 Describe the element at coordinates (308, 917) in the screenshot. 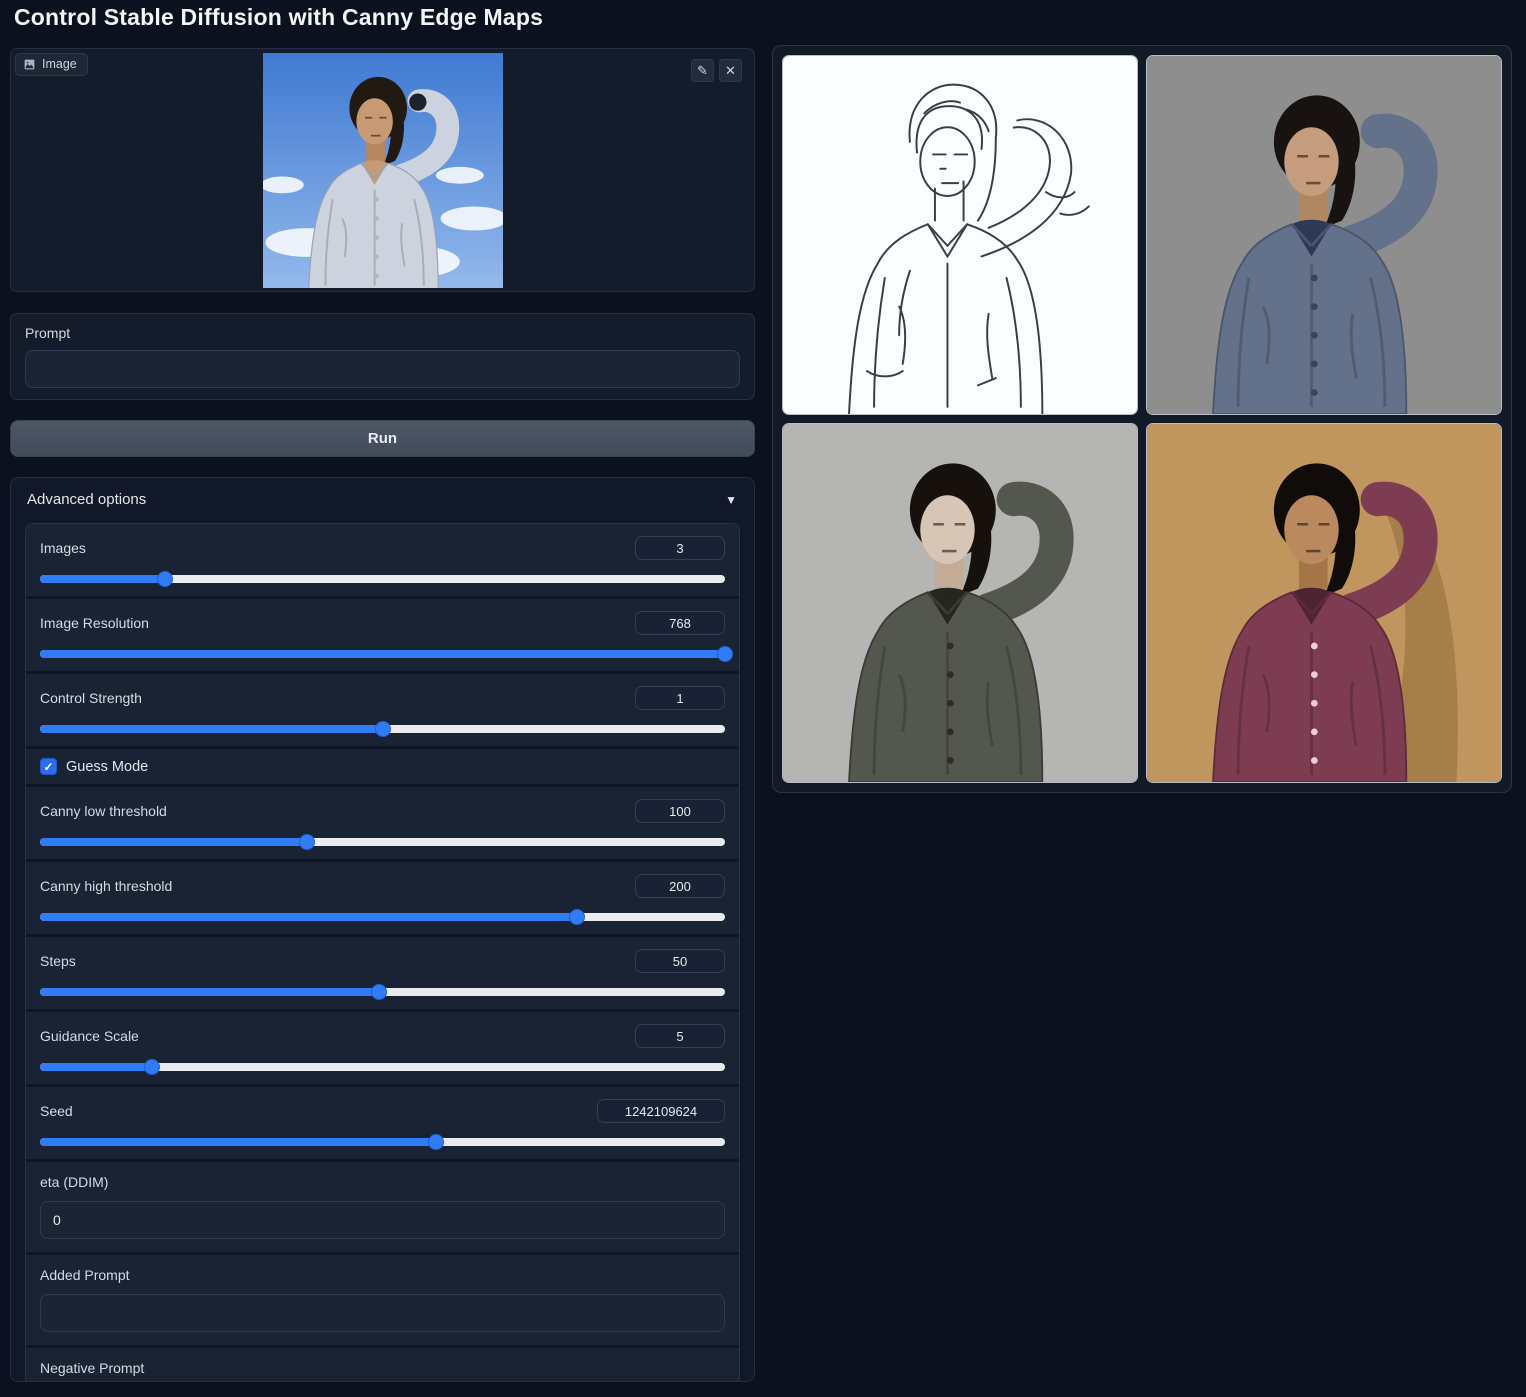

I see `canny-high-threshold-slider-fill` at that location.